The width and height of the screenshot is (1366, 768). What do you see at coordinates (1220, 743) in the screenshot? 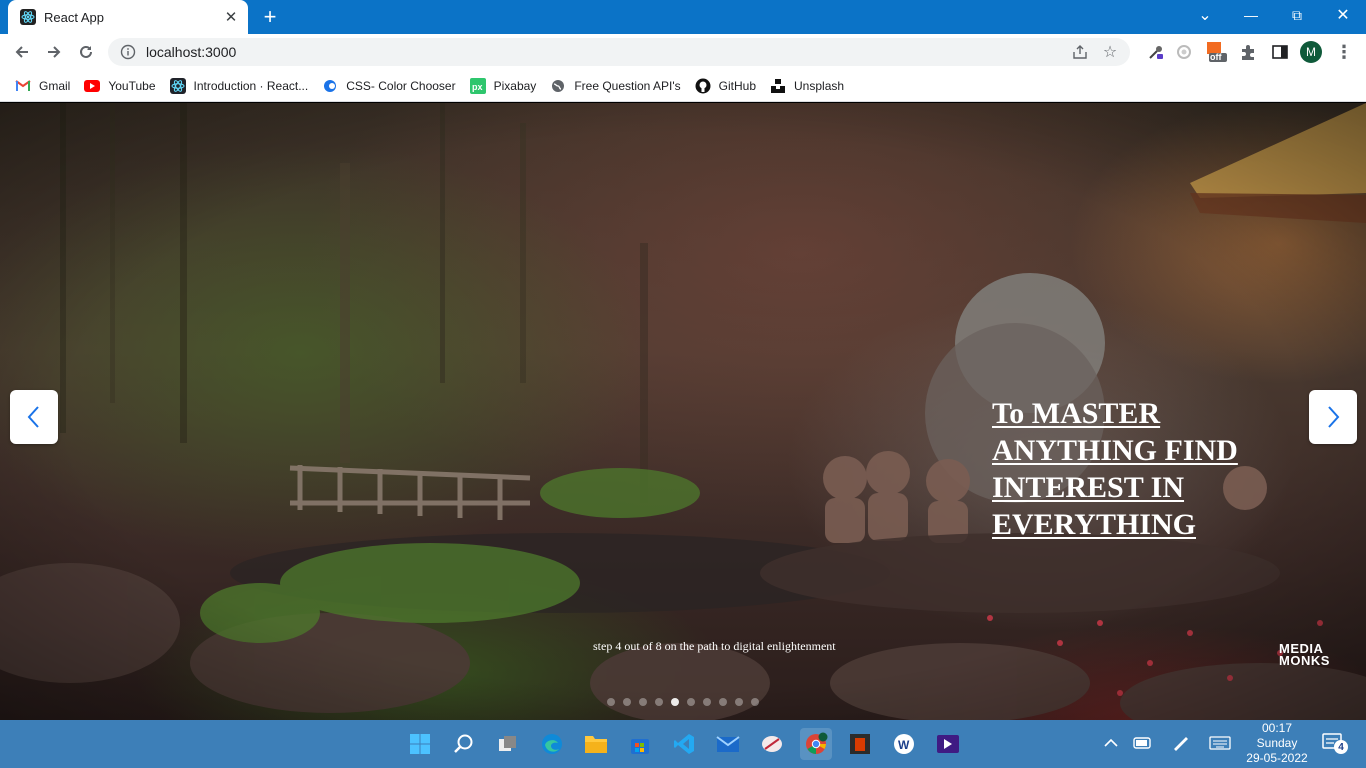
I see `keyboard-icon` at bounding box center [1220, 743].